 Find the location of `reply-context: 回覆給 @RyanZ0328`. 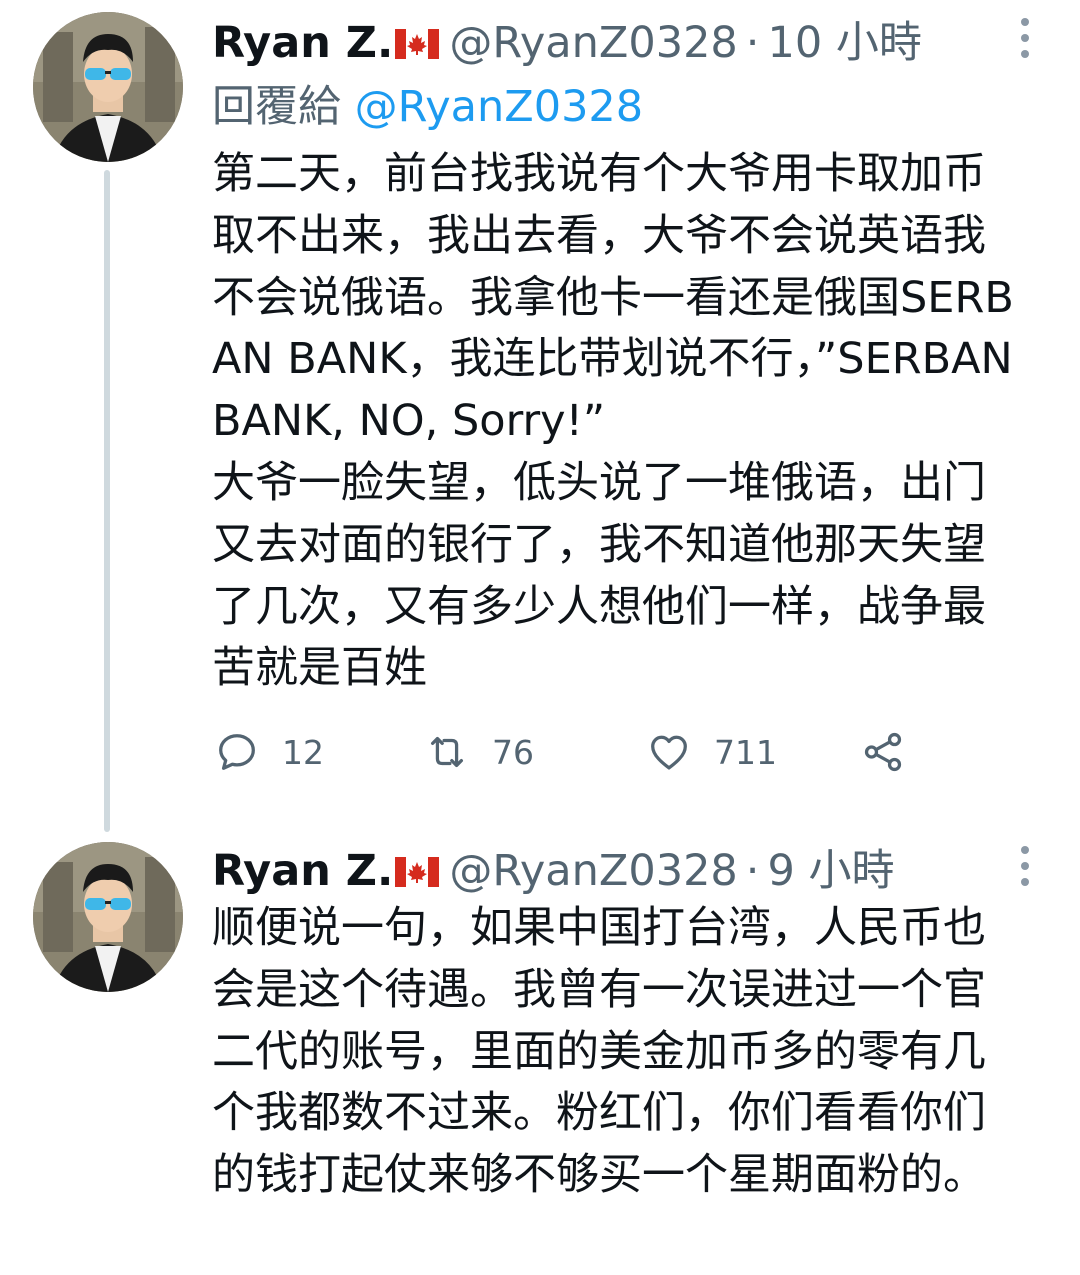

reply-context: 回覆給 @RyanZ0328 is located at coordinates (427, 107).